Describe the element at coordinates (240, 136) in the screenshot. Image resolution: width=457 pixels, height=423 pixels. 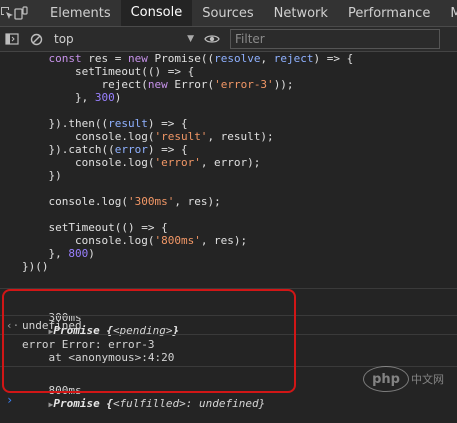
I see `code-token: , result);` at that location.